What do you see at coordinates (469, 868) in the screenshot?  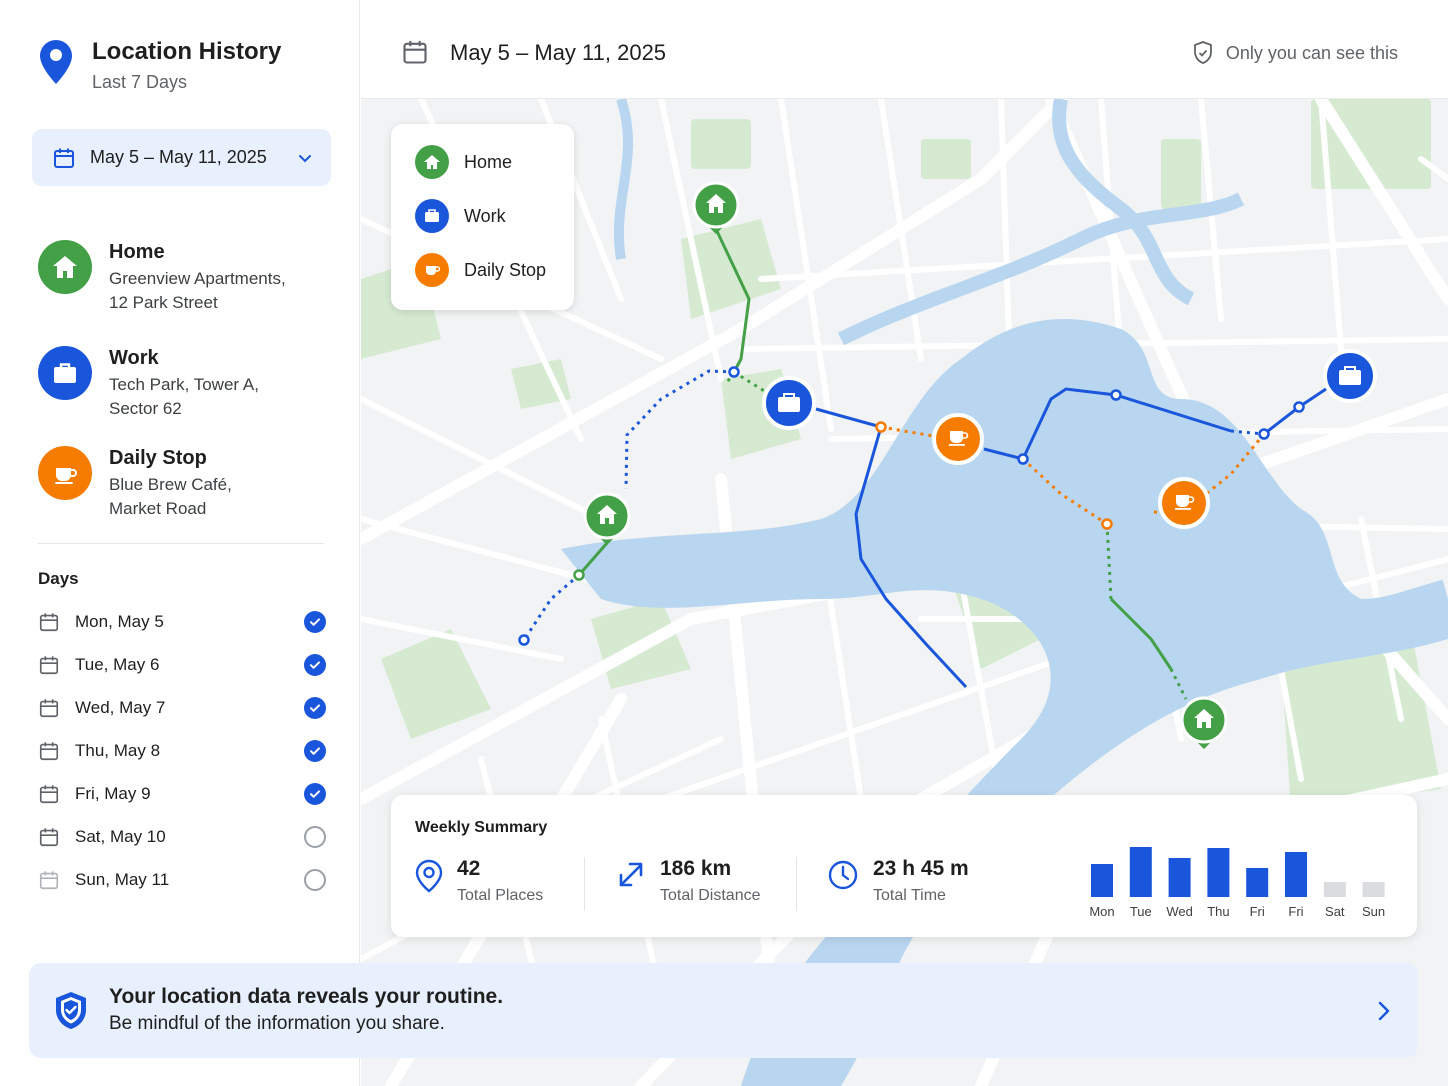 I see `stat-value: 42` at bounding box center [469, 868].